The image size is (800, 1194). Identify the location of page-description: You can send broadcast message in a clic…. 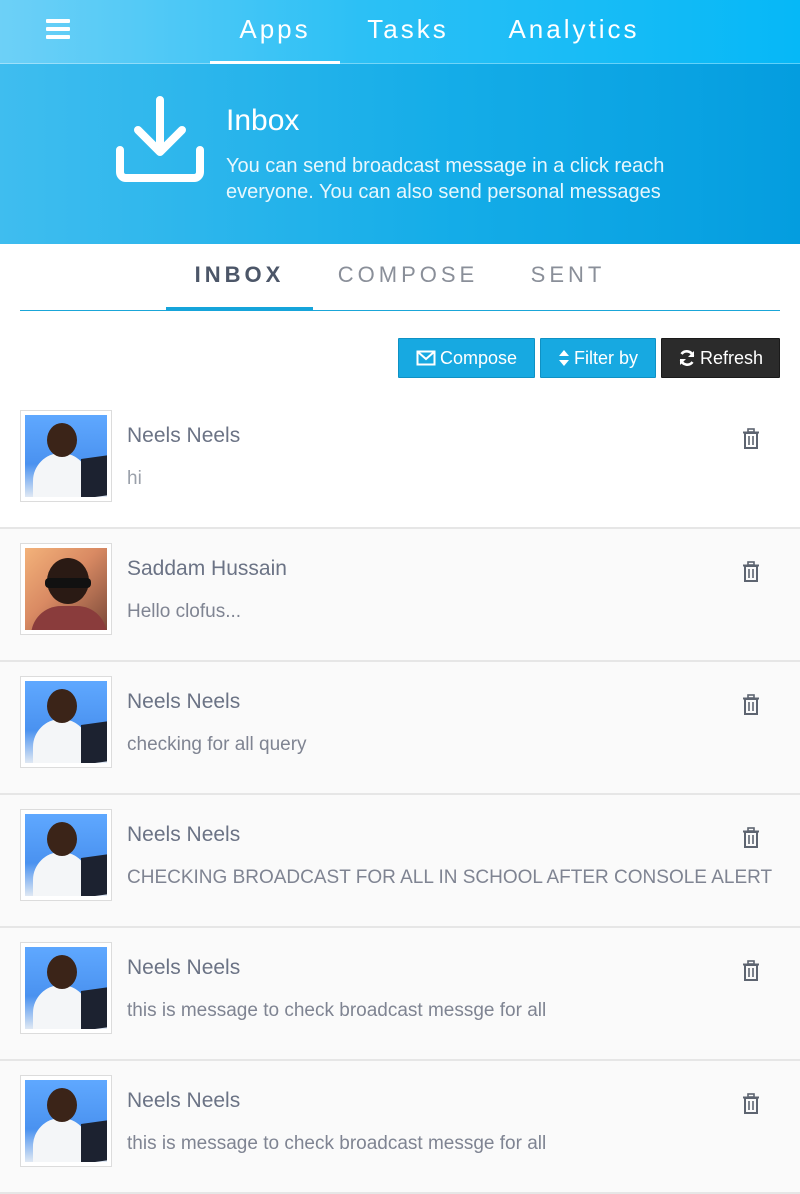
(445, 179).